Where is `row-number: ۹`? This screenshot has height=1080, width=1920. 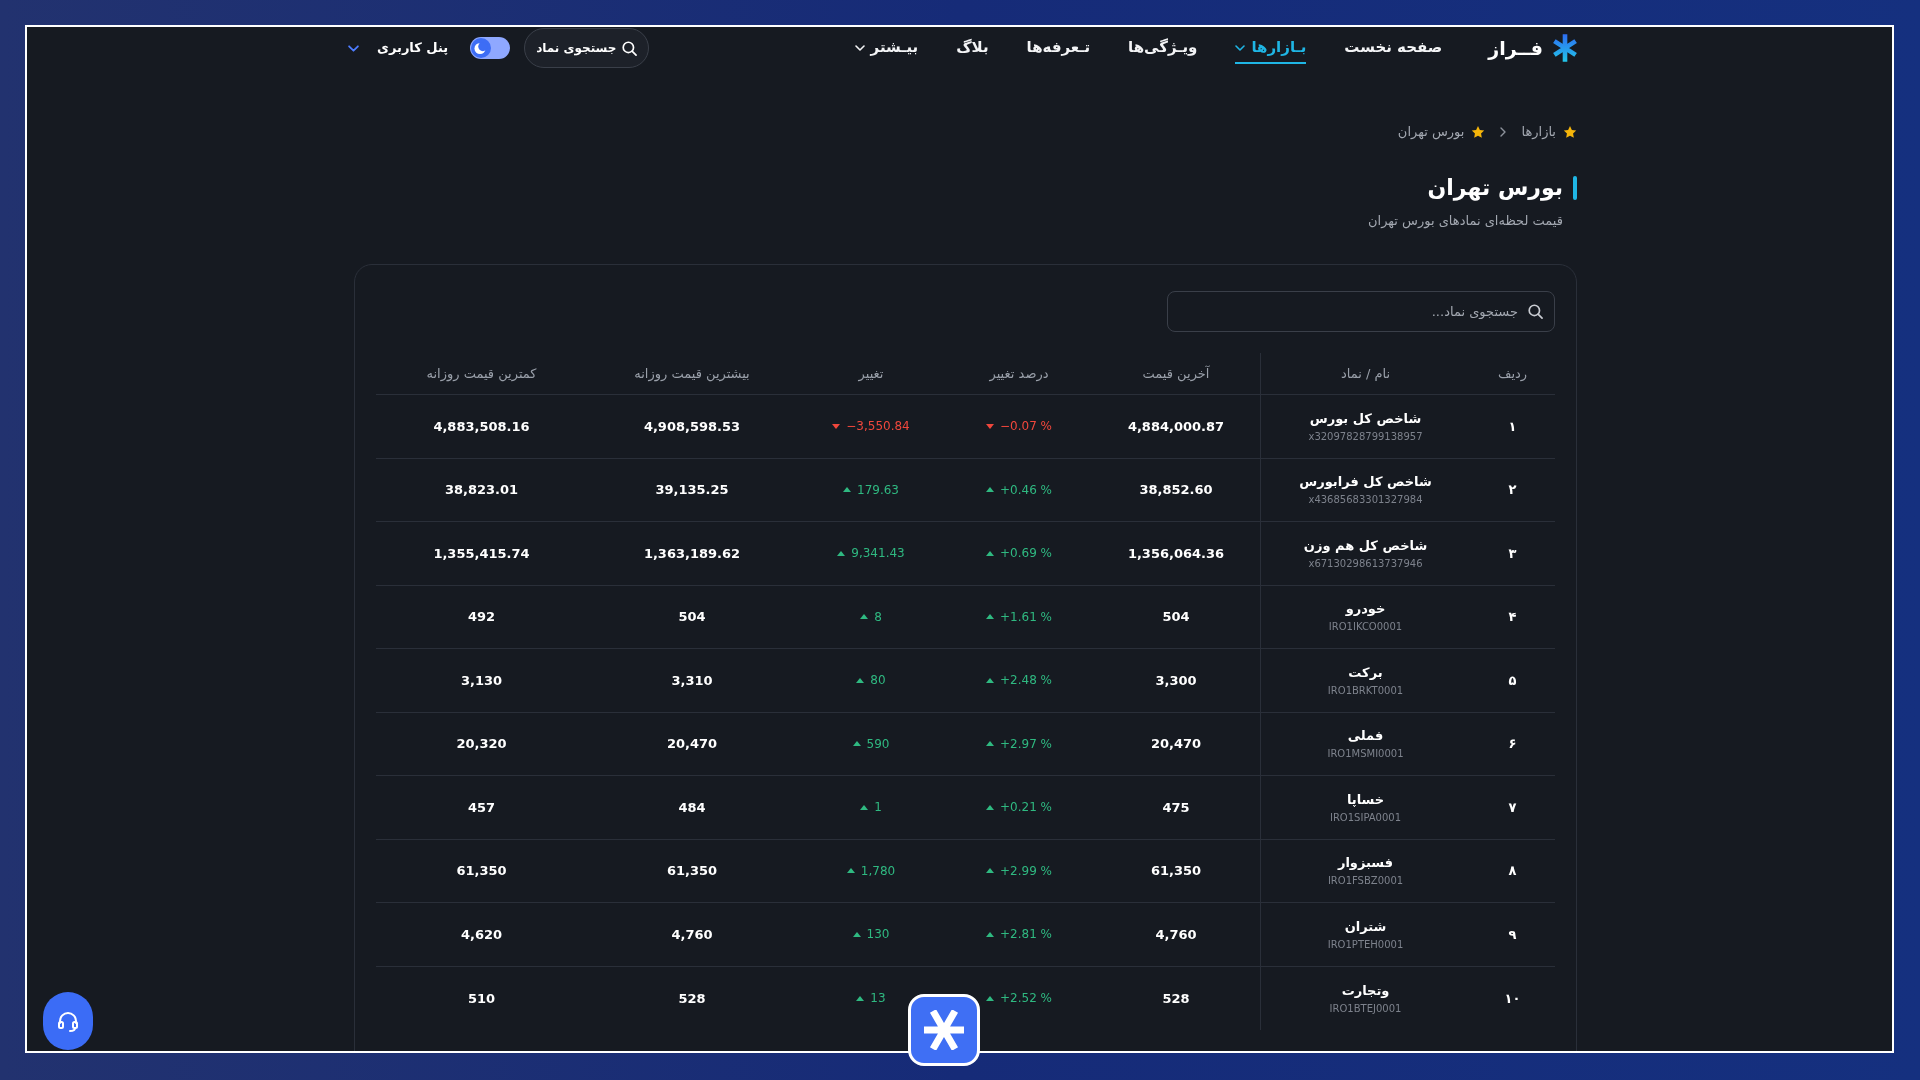
row-number: ۹ is located at coordinates (1512, 934).